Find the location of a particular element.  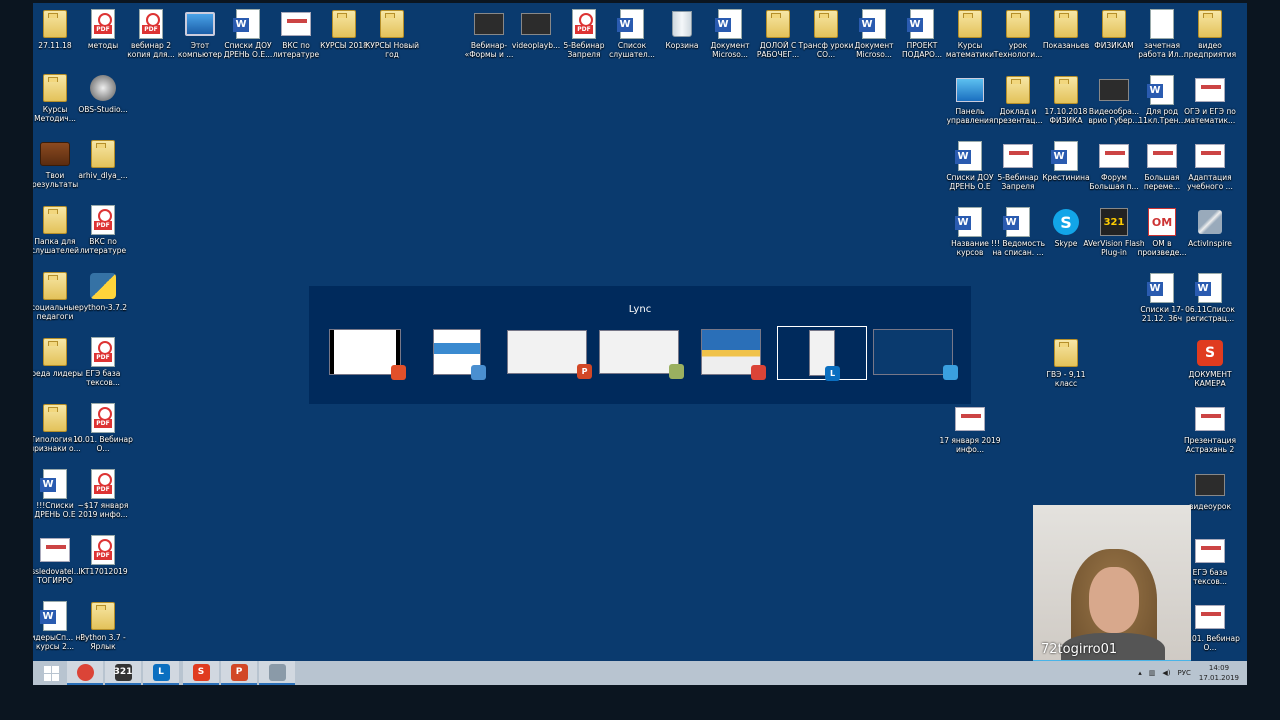

window-switcher: Lync P L is located at coordinates (640, 345).